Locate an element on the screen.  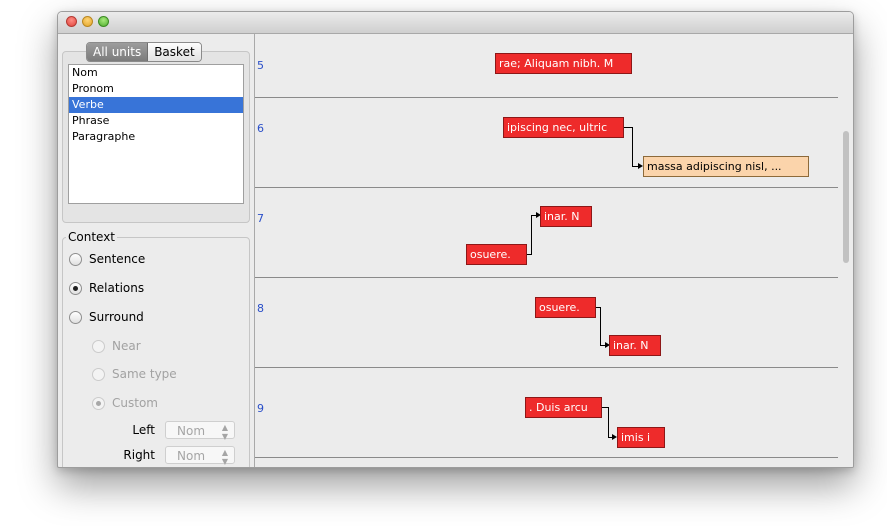
relations-label: Relations is located at coordinates (117, 288).